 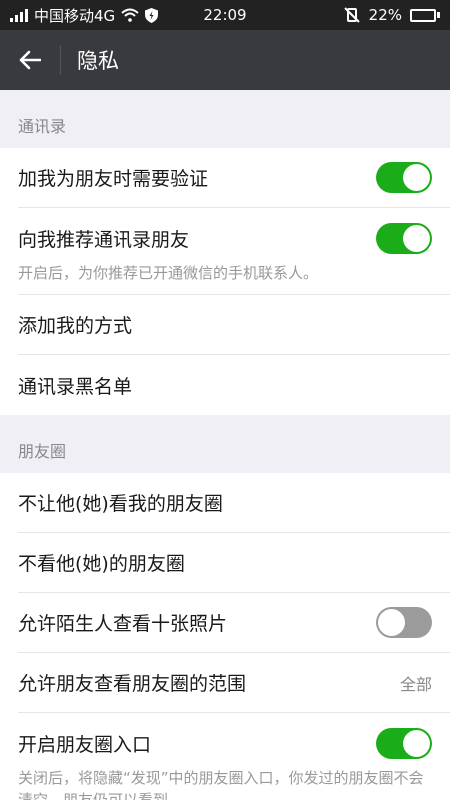 I want to click on range-value: 全部, so click(x=415, y=684).